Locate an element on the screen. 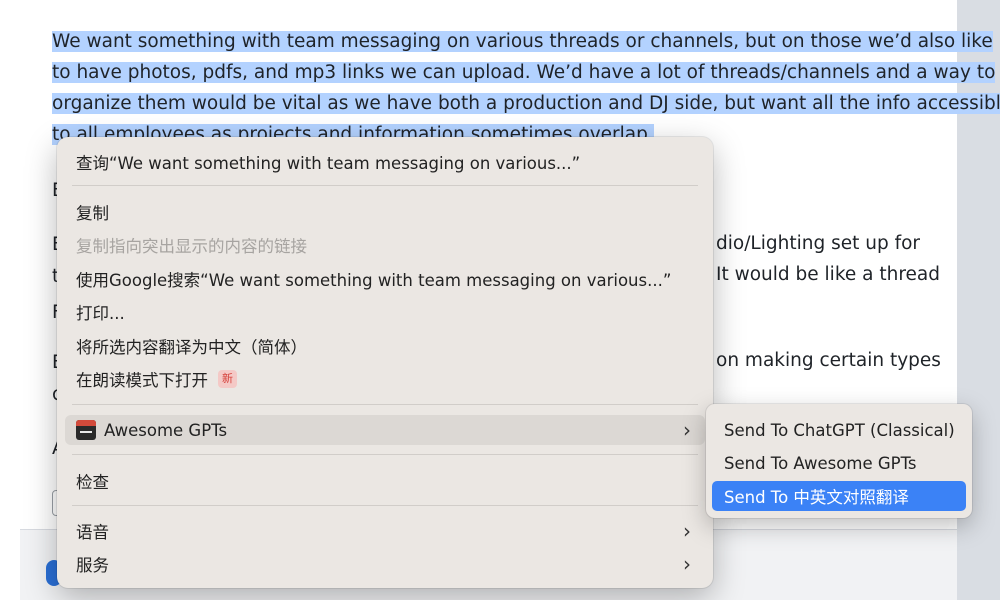 This screenshot has height=600, width=1000. menu-item-copy-link-to-highlight: 复制指向突出显示的内容的链接 is located at coordinates (385, 245).